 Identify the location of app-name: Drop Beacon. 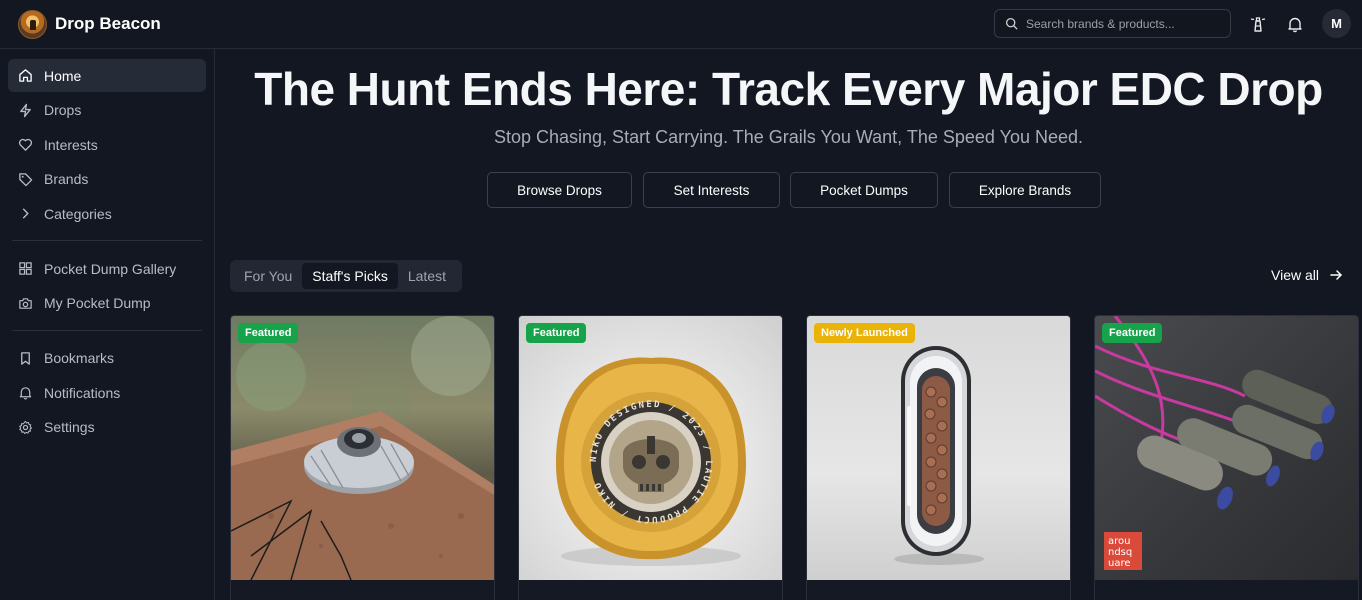
(108, 23).